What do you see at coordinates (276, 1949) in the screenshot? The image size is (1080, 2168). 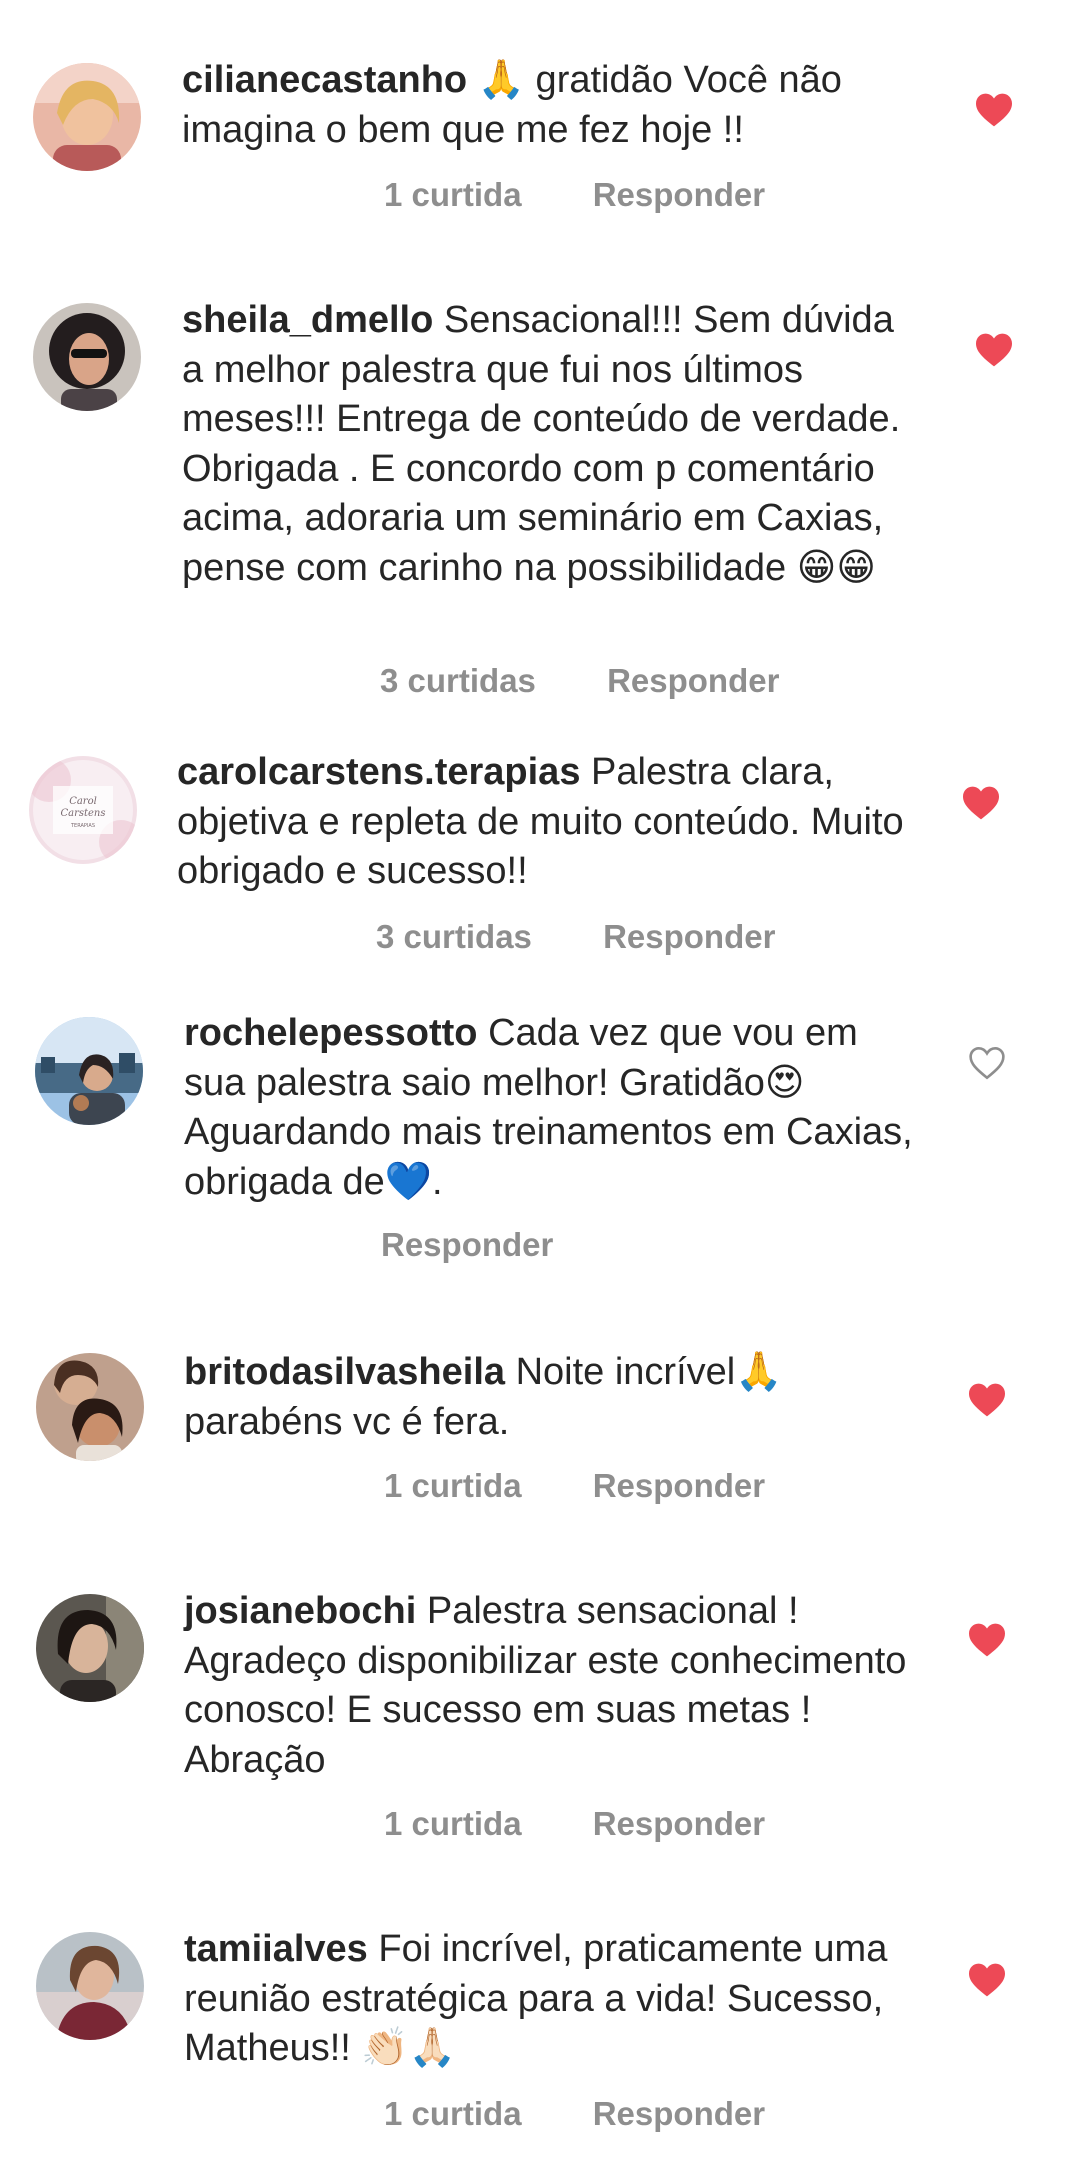 I see `comment-username: tamiialves` at bounding box center [276, 1949].